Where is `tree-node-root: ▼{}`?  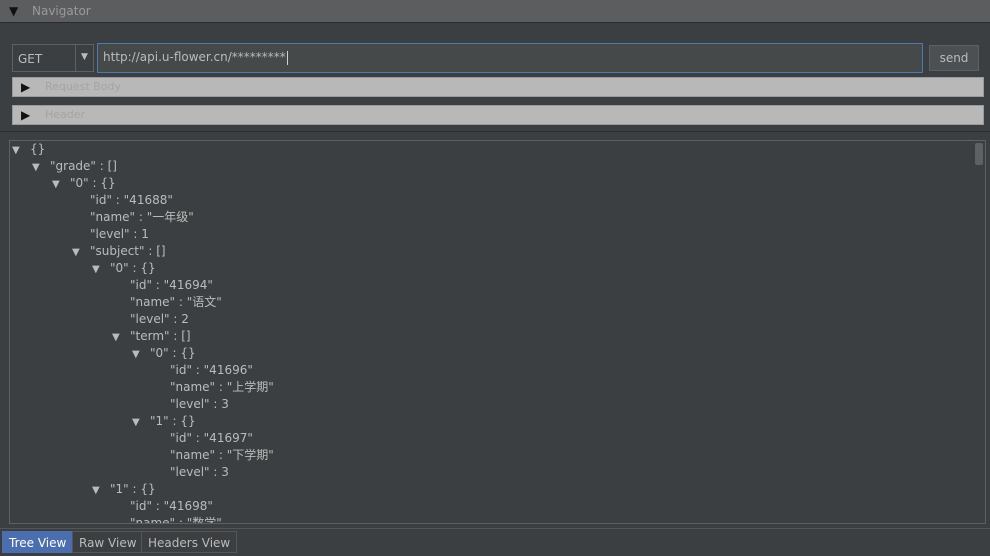
tree-node-root: ▼{} is located at coordinates (28, 149).